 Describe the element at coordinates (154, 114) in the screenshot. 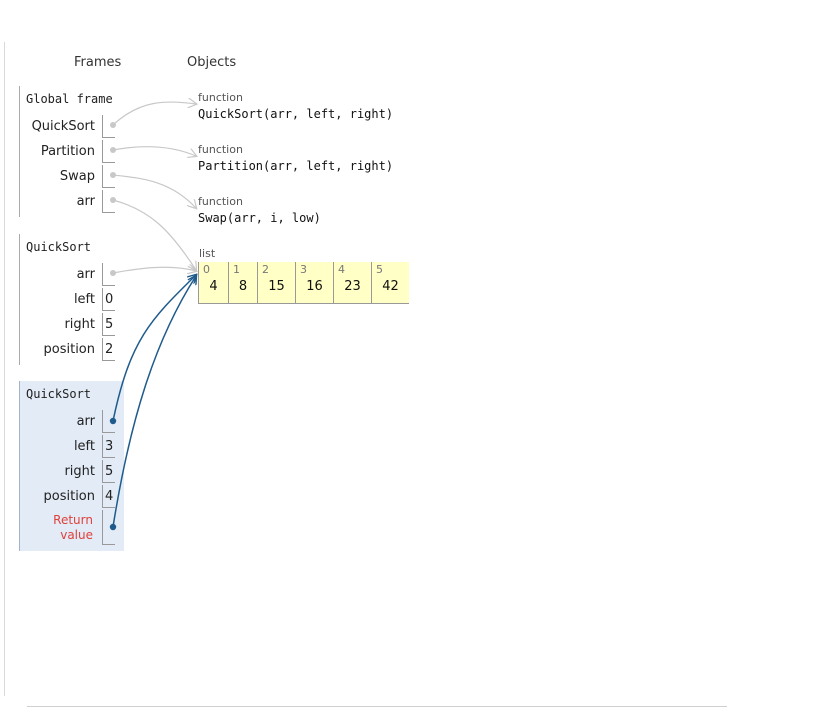

I see `pointer-arrow-quicksort` at that location.